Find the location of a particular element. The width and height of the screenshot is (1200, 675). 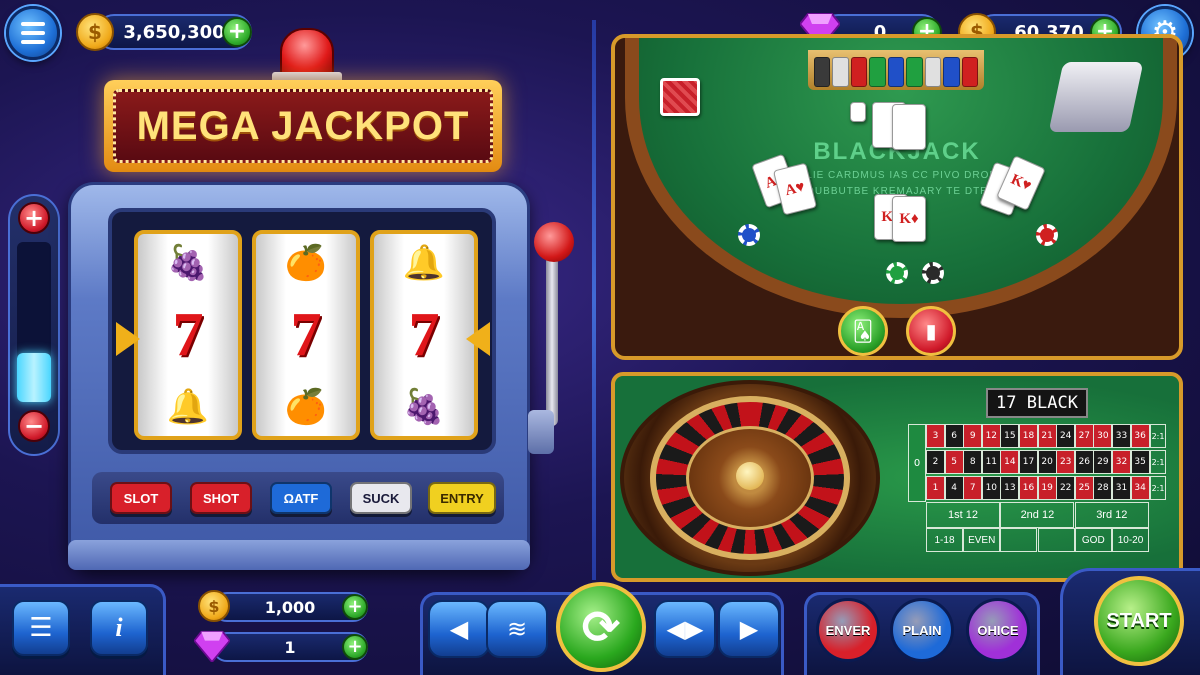

discard-pile is located at coordinates (680, 97).